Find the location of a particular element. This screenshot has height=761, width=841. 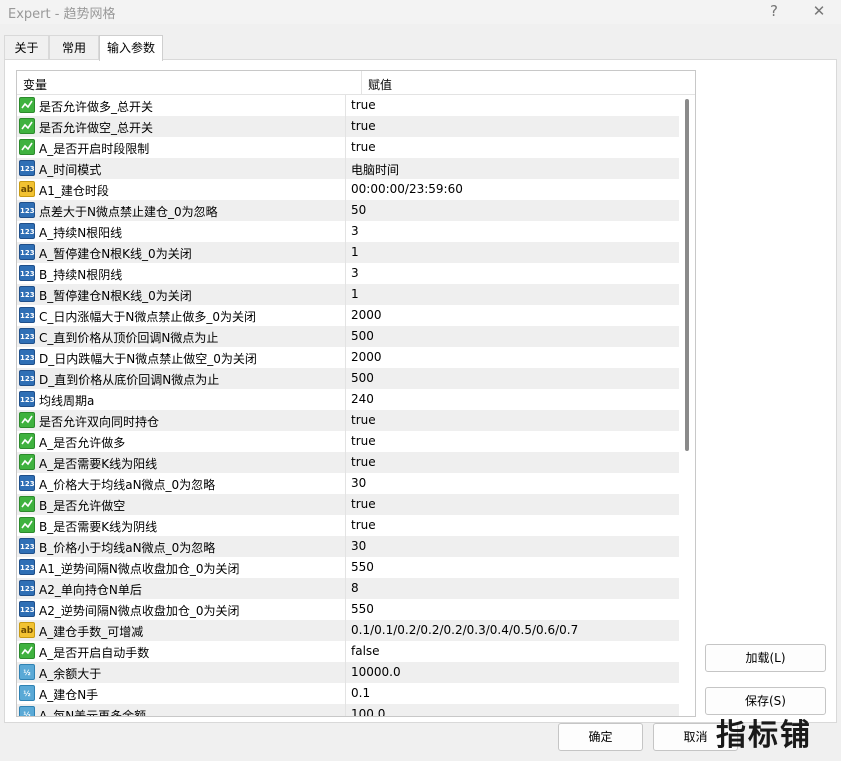

param-name: C_日内涨幅大于N微点禁止做多_0为关闭 is located at coordinates (147, 317).